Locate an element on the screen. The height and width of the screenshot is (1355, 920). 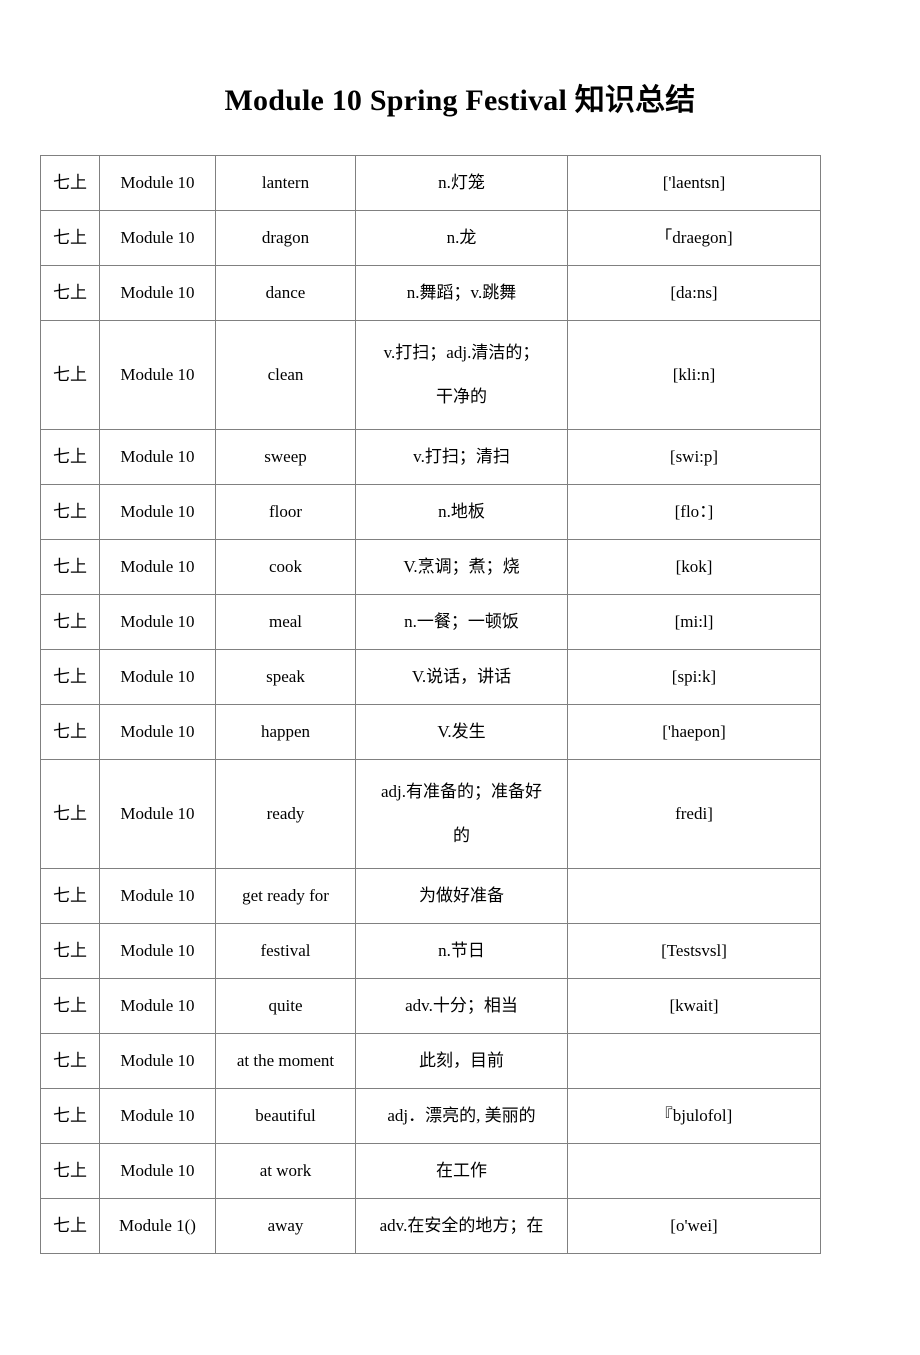
cell-phonetic: 『bjulofol] is located at coordinates (694, 1116).